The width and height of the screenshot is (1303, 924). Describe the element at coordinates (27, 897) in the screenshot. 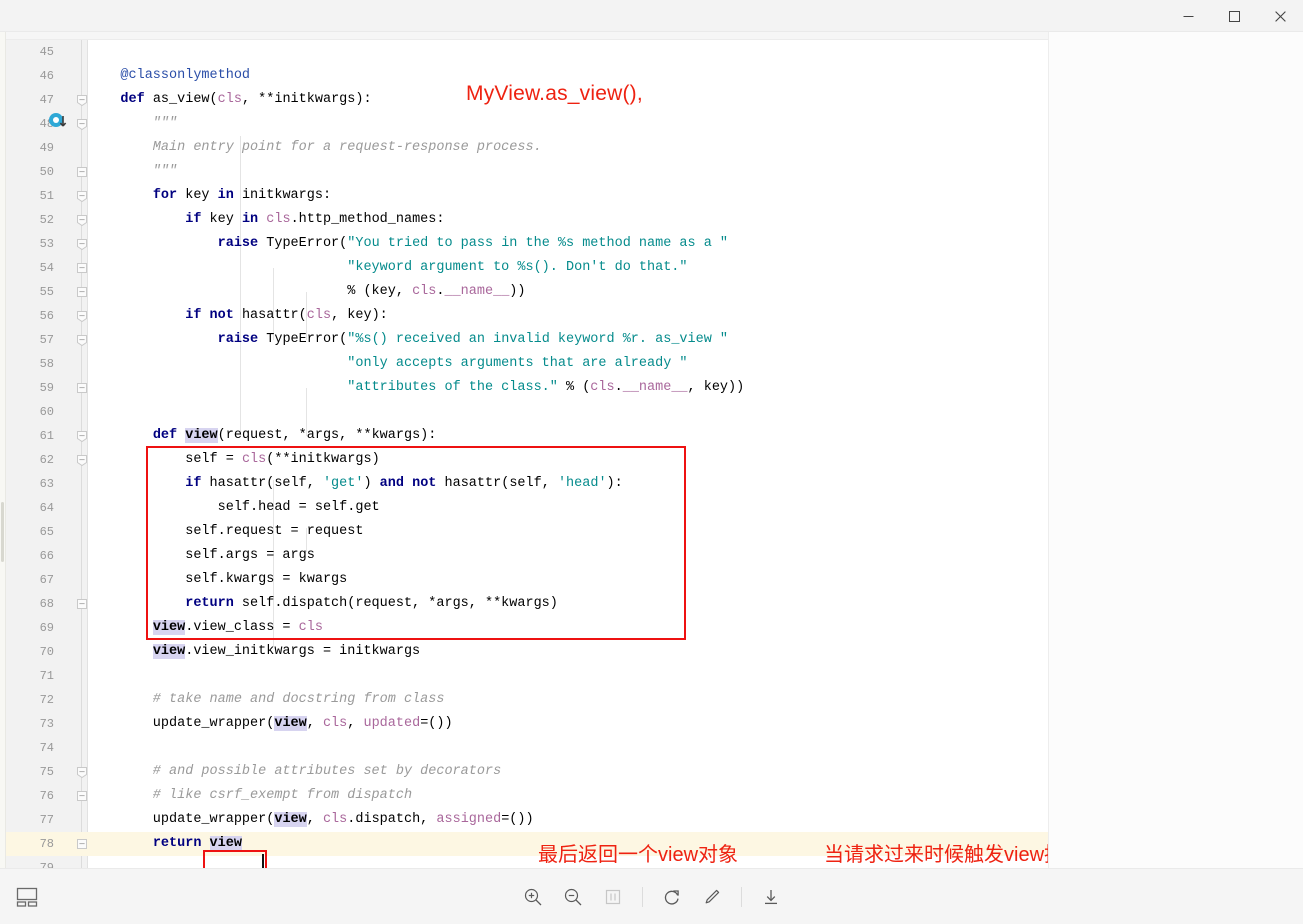

I see `thumbnail-panel-button` at that location.